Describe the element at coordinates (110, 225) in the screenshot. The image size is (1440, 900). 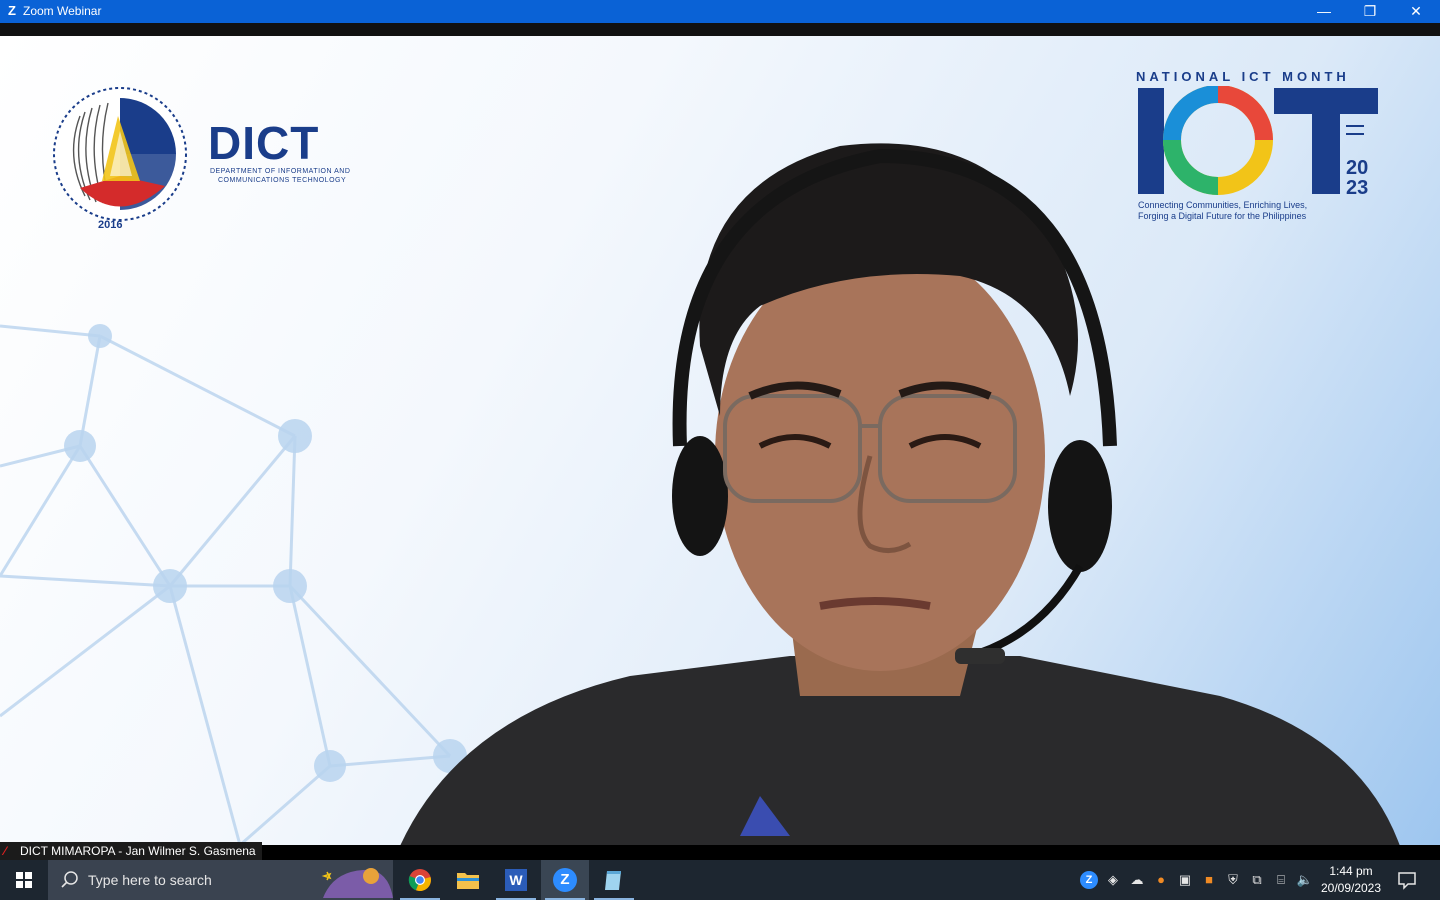
I see `dict-year: 2016` at that location.